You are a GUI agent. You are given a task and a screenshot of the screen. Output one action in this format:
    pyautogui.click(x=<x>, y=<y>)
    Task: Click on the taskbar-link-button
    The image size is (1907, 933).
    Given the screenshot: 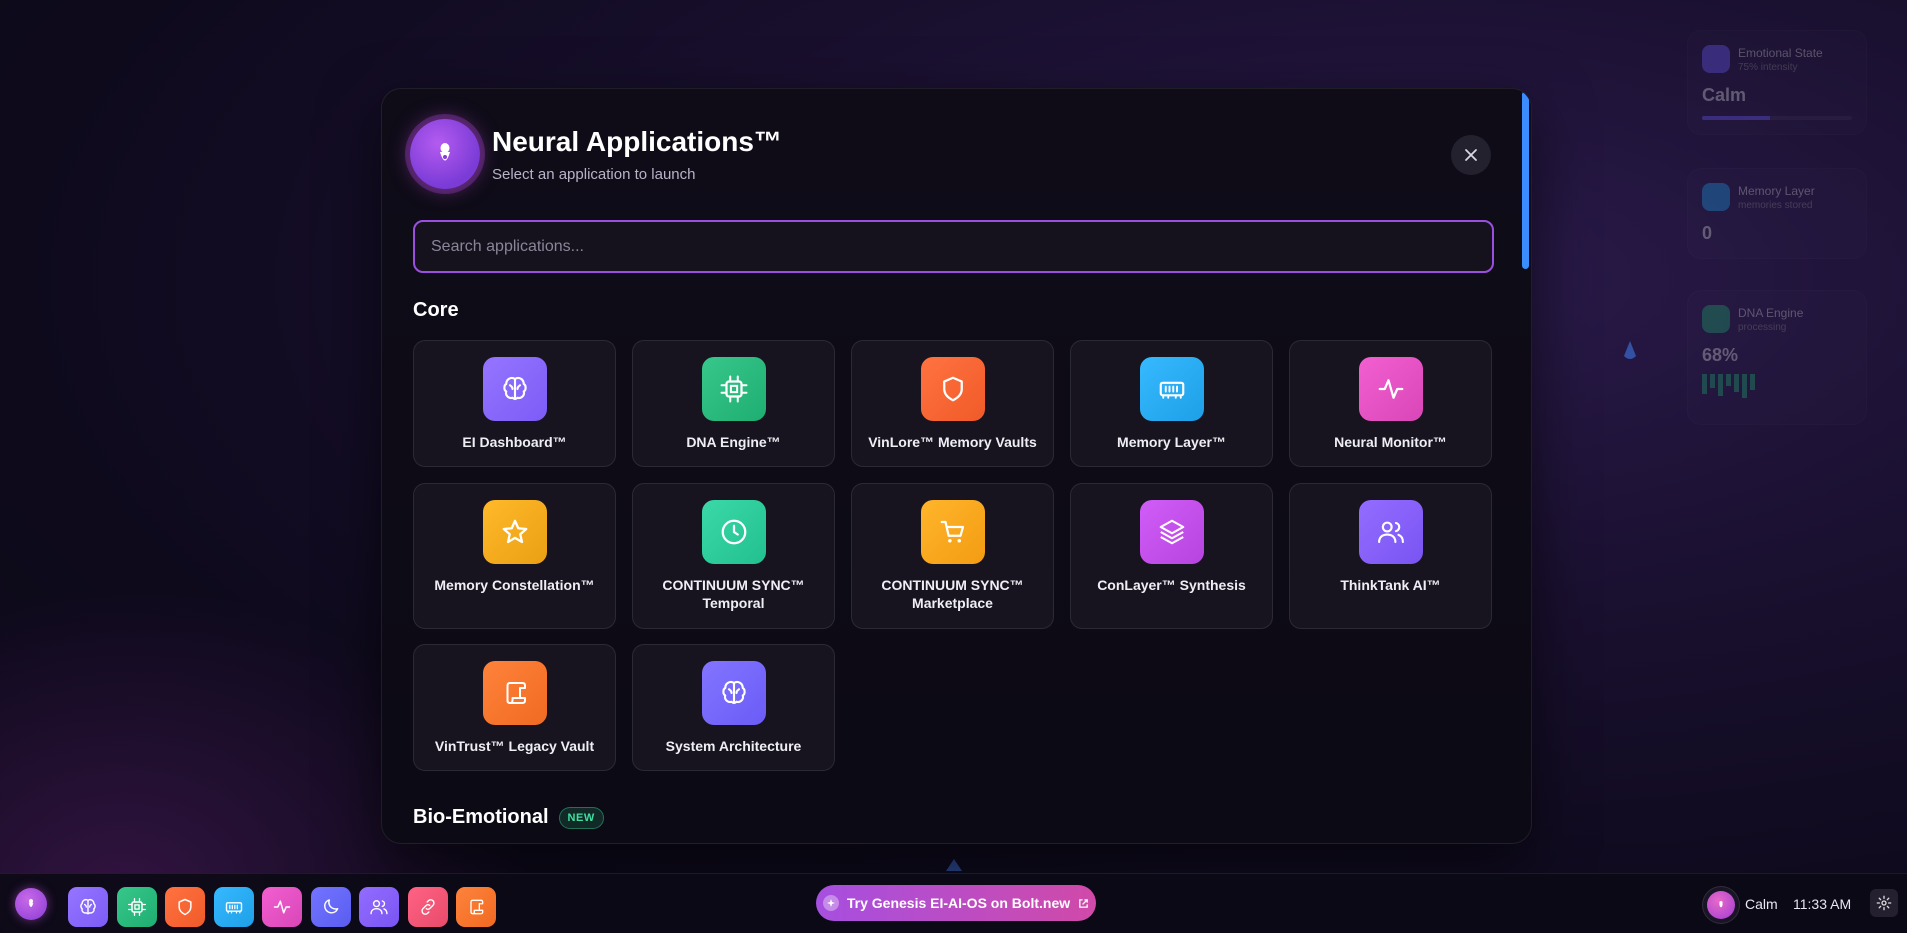 What is the action you would take?
    pyautogui.click(x=427, y=907)
    